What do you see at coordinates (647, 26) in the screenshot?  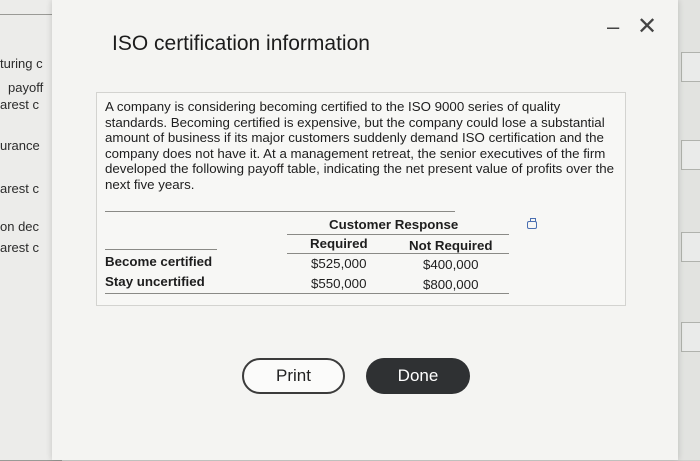 I see `close-icon: ✕` at bounding box center [647, 26].